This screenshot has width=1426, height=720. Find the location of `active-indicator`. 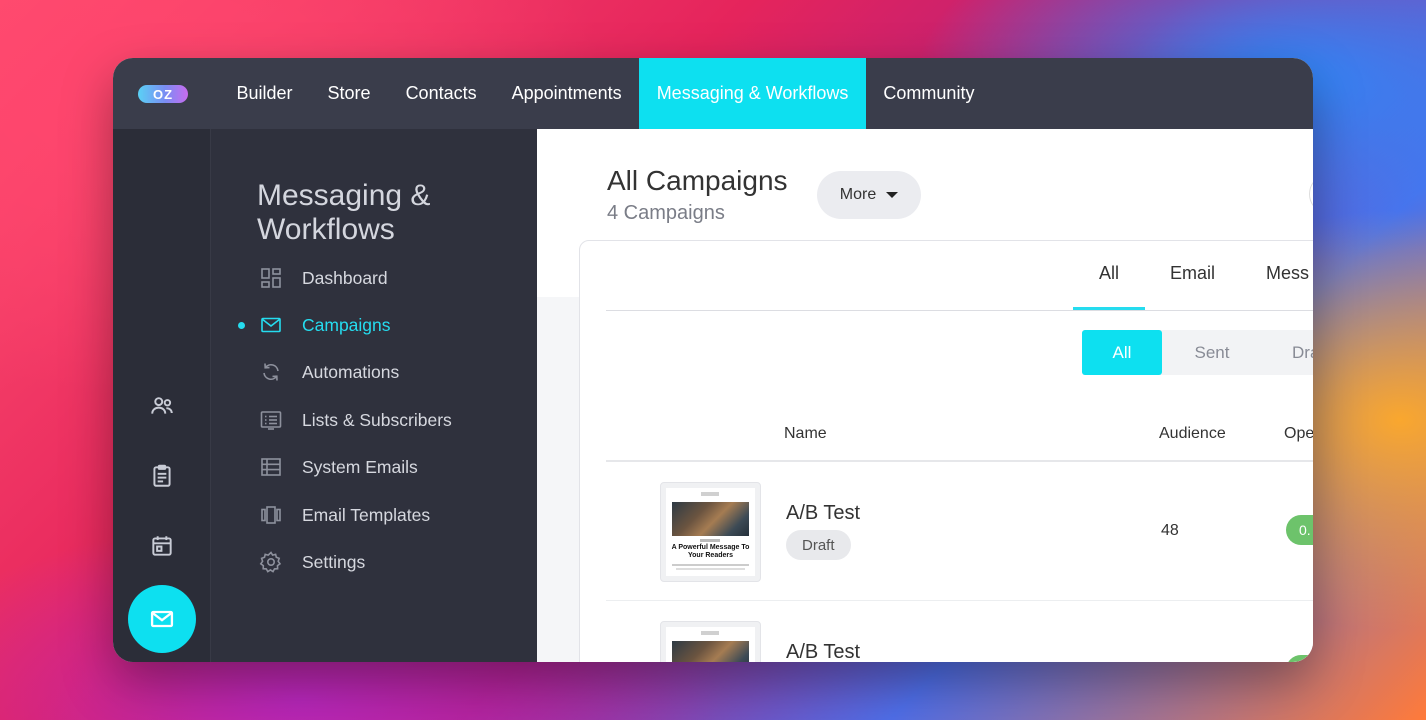

active-indicator is located at coordinates (241, 325).